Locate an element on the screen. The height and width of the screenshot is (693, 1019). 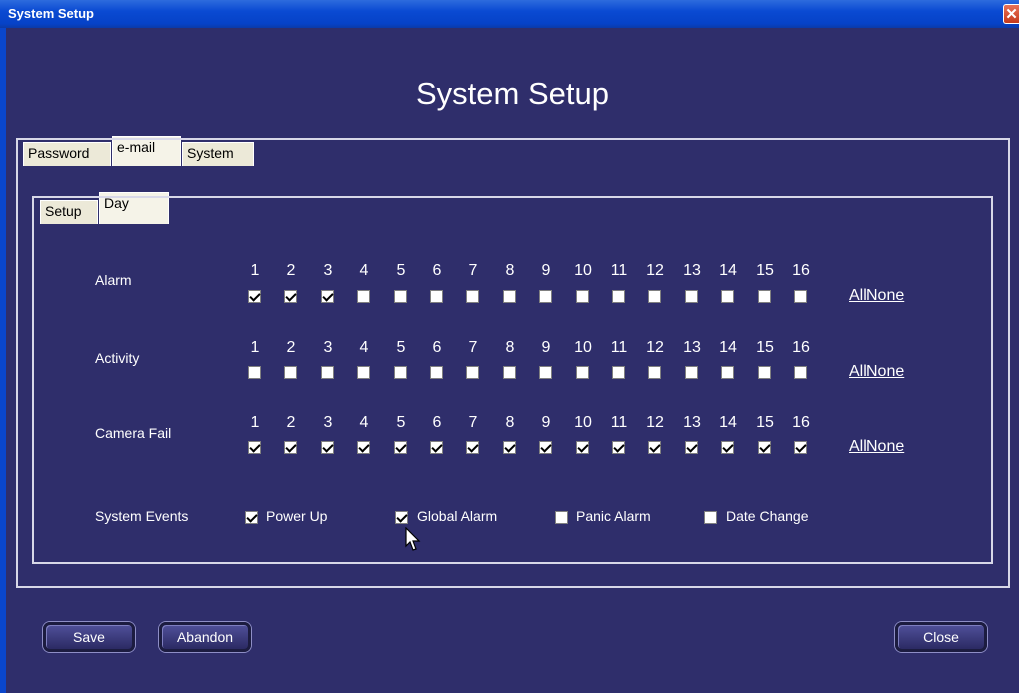
alarm-channel-number: 2 is located at coordinates (291, 270).